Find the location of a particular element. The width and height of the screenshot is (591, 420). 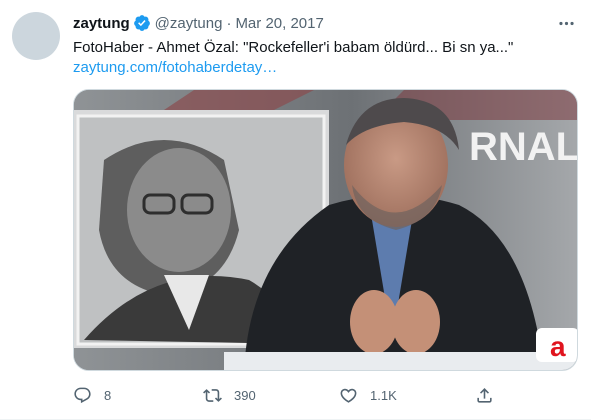

reply-icon is located at coordinates (82, 395).